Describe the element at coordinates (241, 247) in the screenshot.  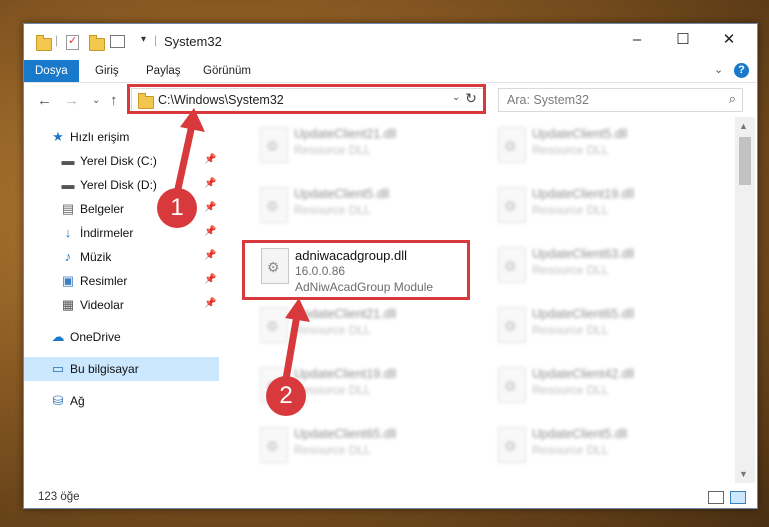
I see `annotation-arrows` at that location.